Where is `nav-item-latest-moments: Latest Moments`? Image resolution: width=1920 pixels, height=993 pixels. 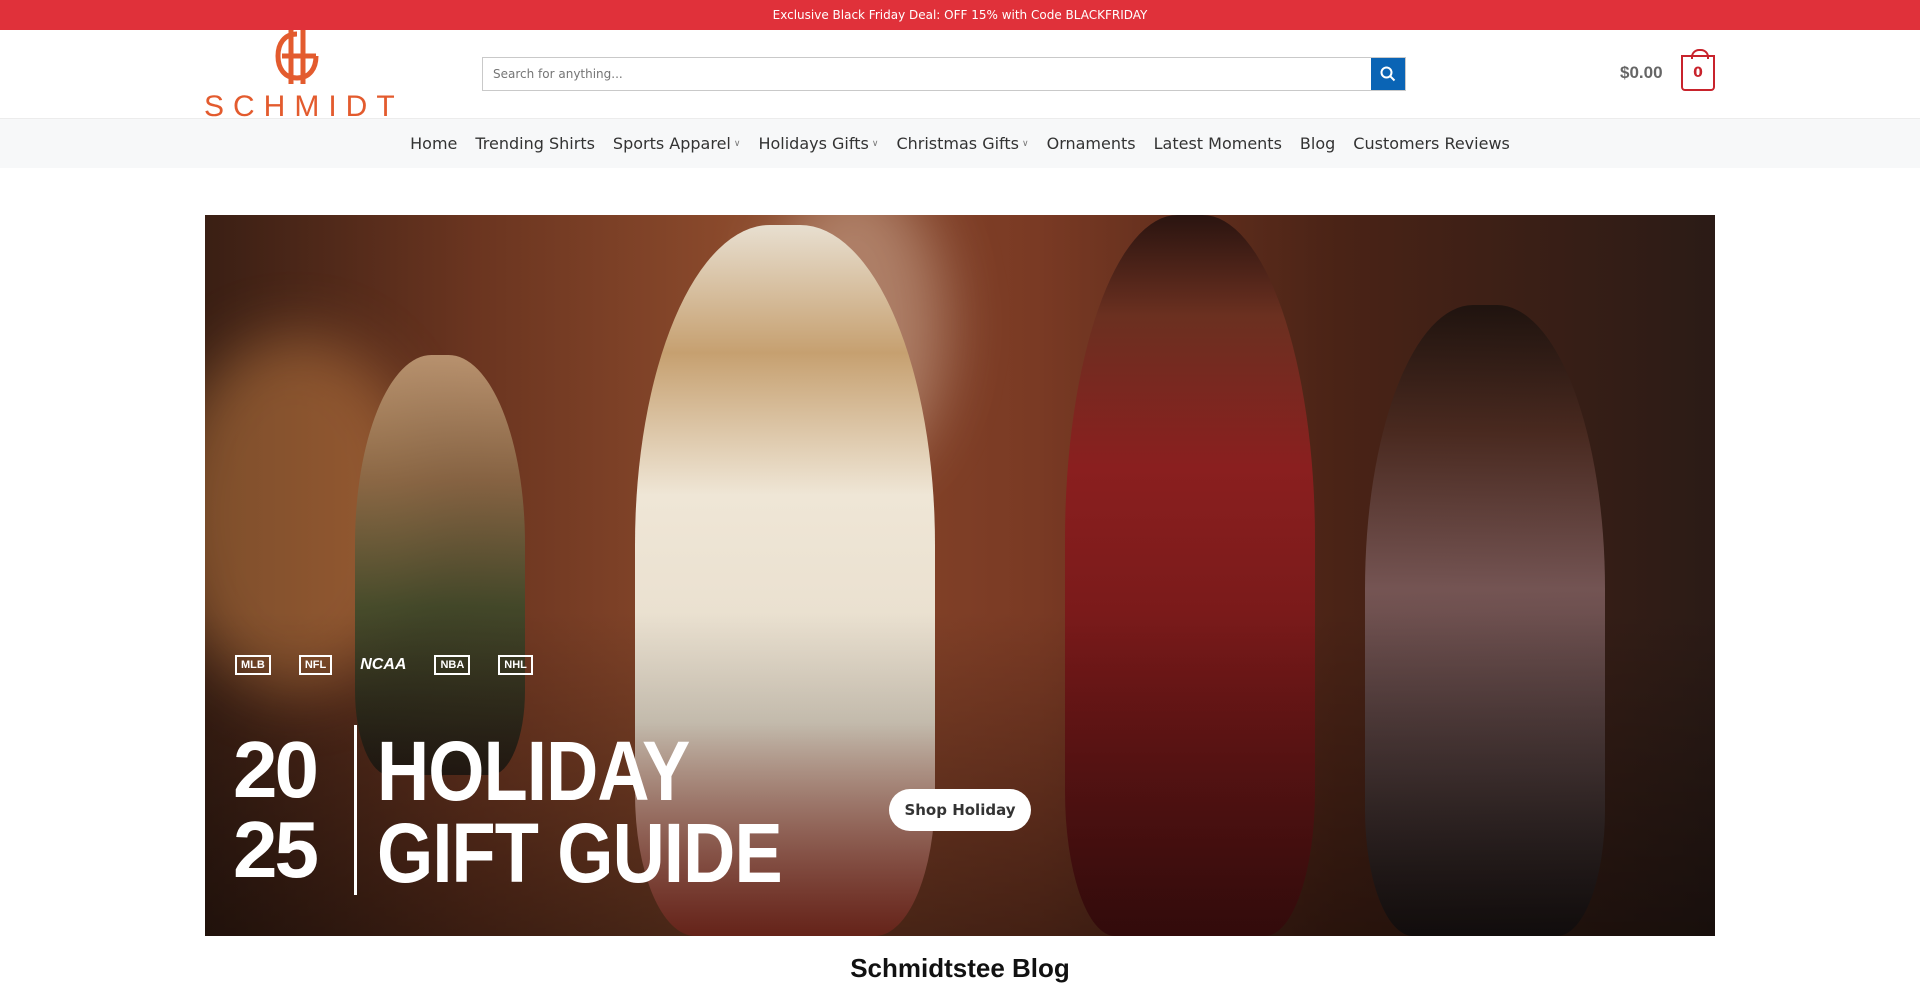 nav-item-latest-moments: Latest Moments is located at coordinates (1218, 143).